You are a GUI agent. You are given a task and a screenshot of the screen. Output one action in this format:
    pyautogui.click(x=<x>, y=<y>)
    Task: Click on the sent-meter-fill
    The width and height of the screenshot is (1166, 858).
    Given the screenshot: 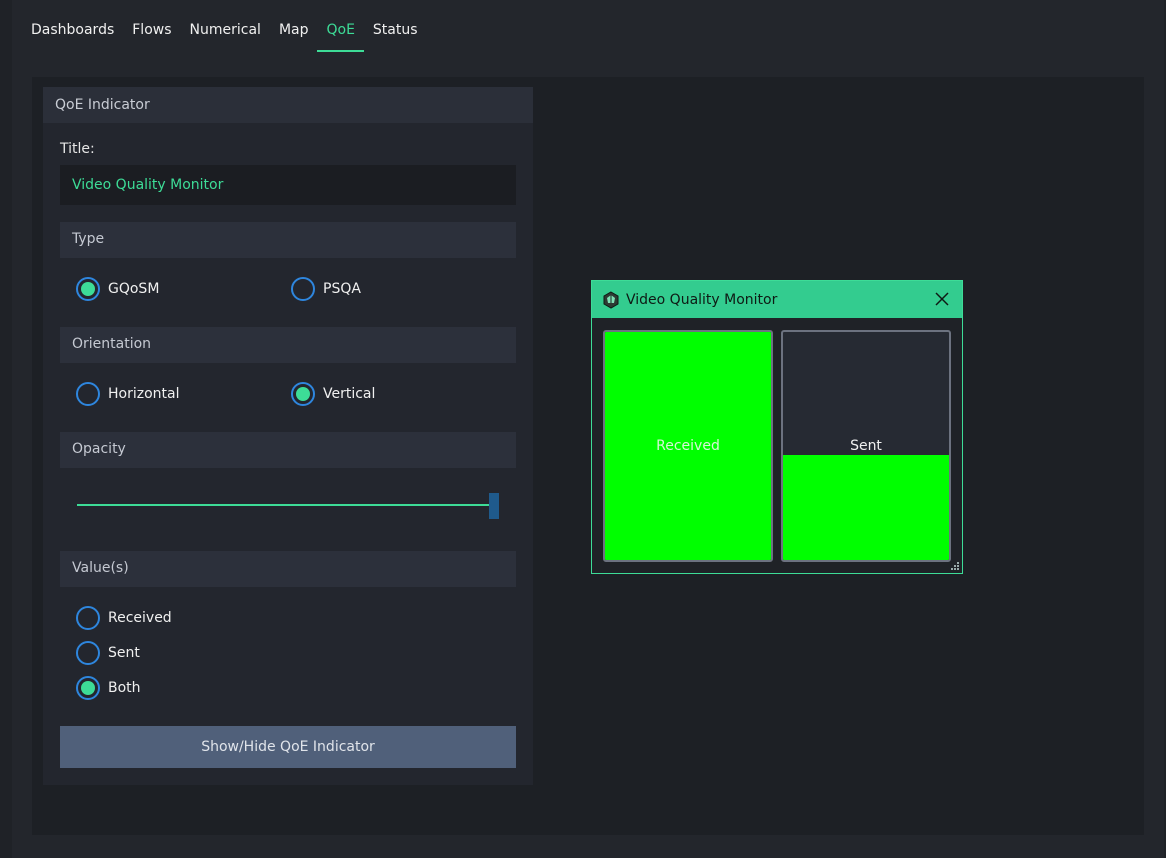 What is the action you would take?
    pyautogui.click(x=866, y=507)
    